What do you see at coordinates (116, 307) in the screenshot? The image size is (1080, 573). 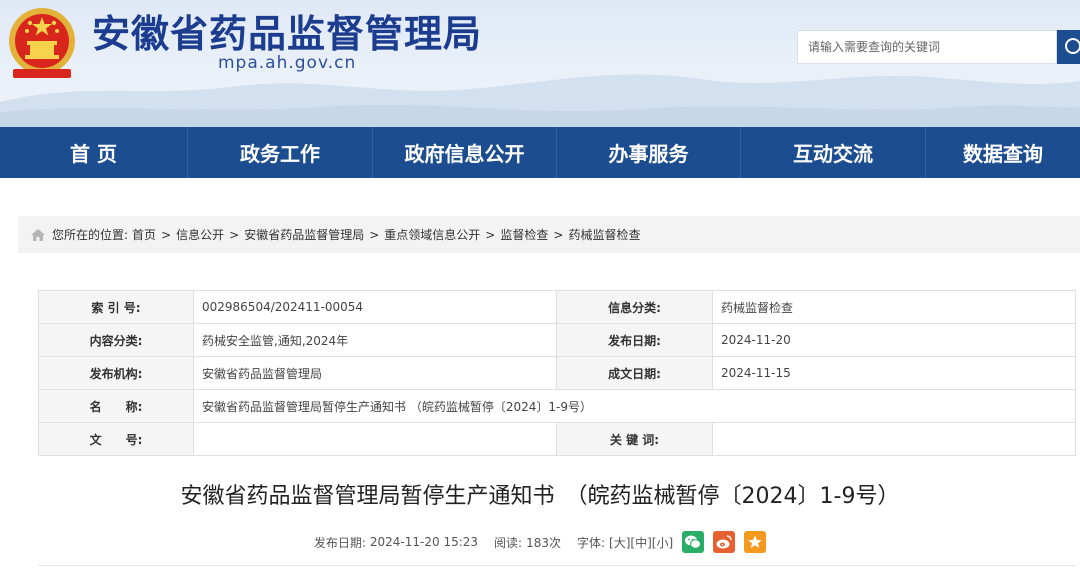 I see `index-number-label: 索 引 号:` at bounding box center [116, 307].